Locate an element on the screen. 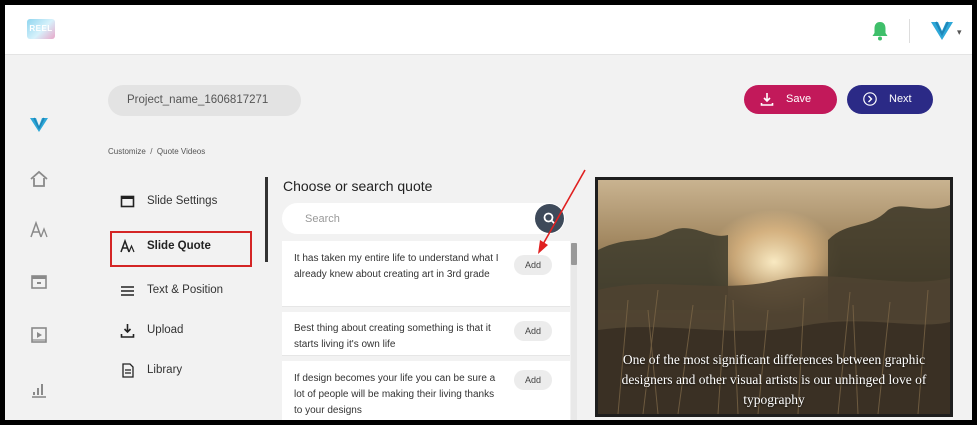  menu-item-label: Slide Settings is located at coordinates (182, 201).